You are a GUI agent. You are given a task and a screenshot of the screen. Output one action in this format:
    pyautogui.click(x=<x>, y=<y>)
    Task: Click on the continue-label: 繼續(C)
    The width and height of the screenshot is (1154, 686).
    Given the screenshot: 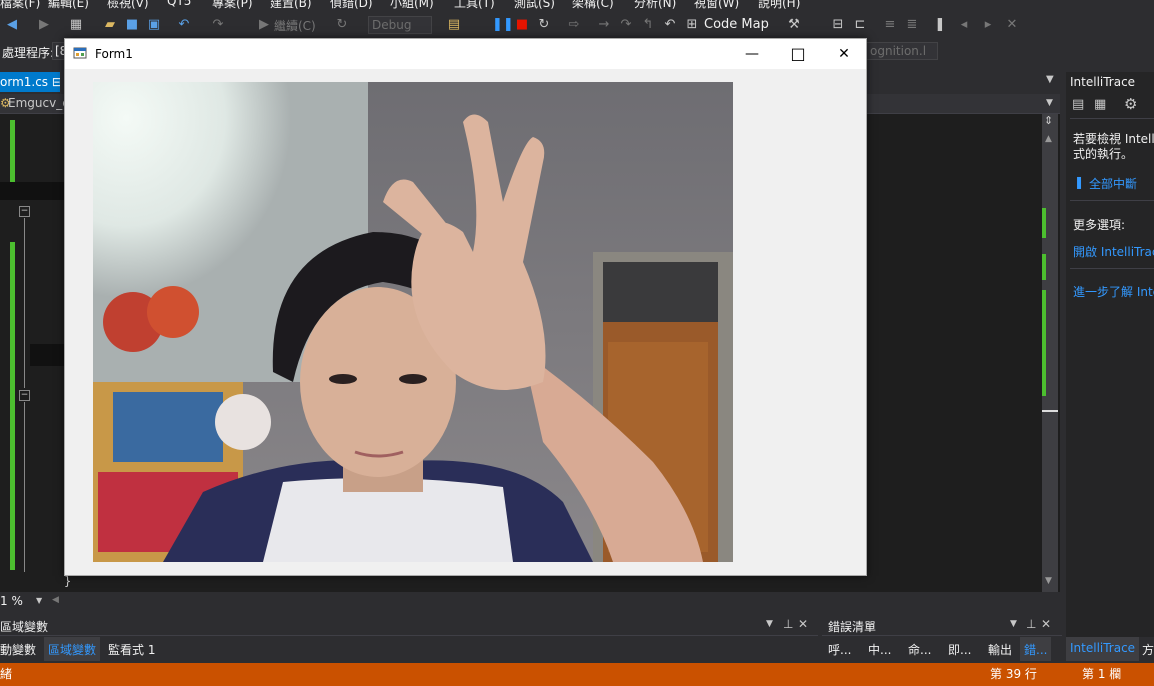 What is the action you would take?
    pyautogui.click(x=295, y=25)
    